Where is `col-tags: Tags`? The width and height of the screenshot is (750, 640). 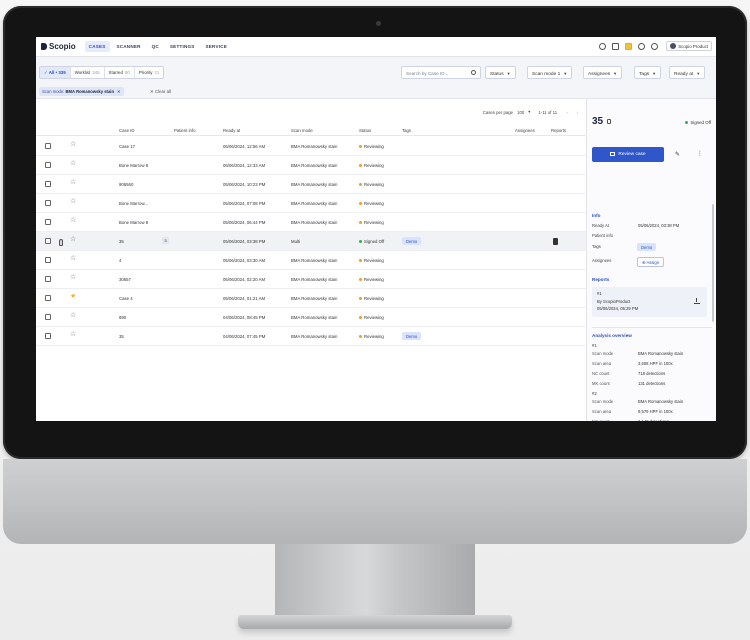 col-tags: Tags is located at coordinates (406, 130).